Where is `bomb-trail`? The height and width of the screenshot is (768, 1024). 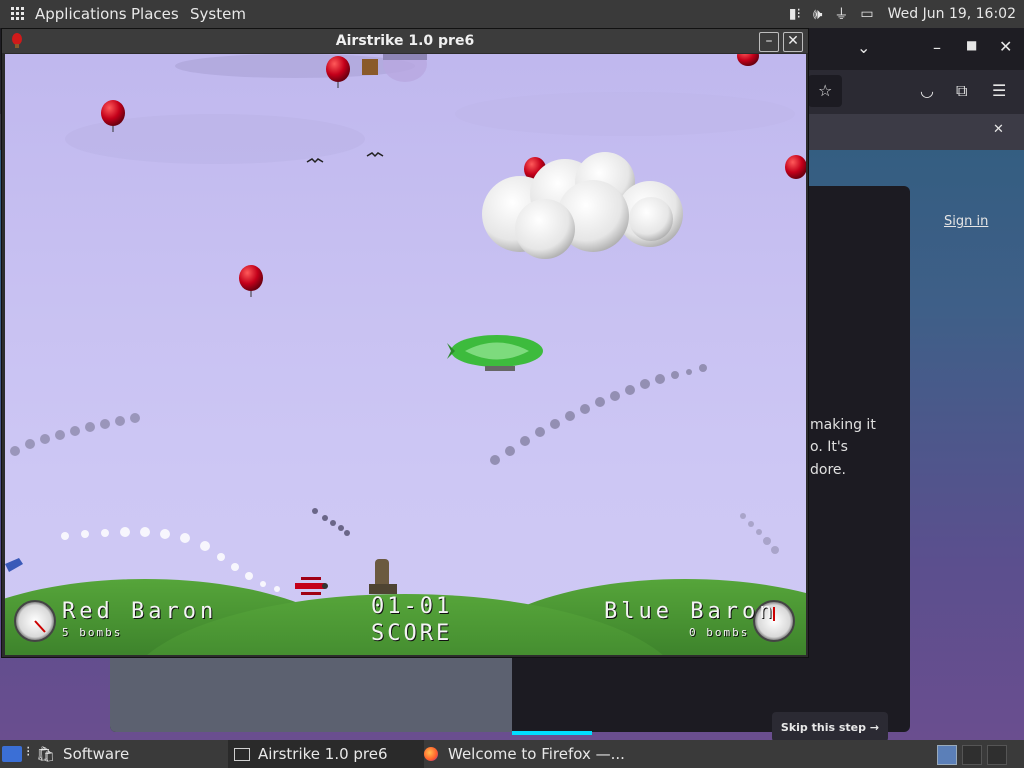 bomb-trail is located at coordinates (331, 522).